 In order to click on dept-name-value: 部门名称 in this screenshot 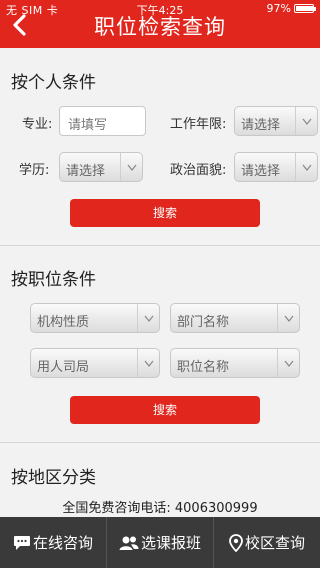, I will do `click(203, 322)`.